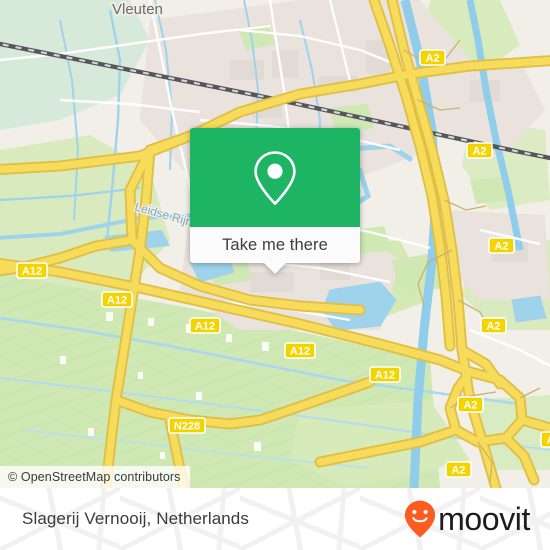  I want to click on road-shield-label: N228, so click(187, 427).